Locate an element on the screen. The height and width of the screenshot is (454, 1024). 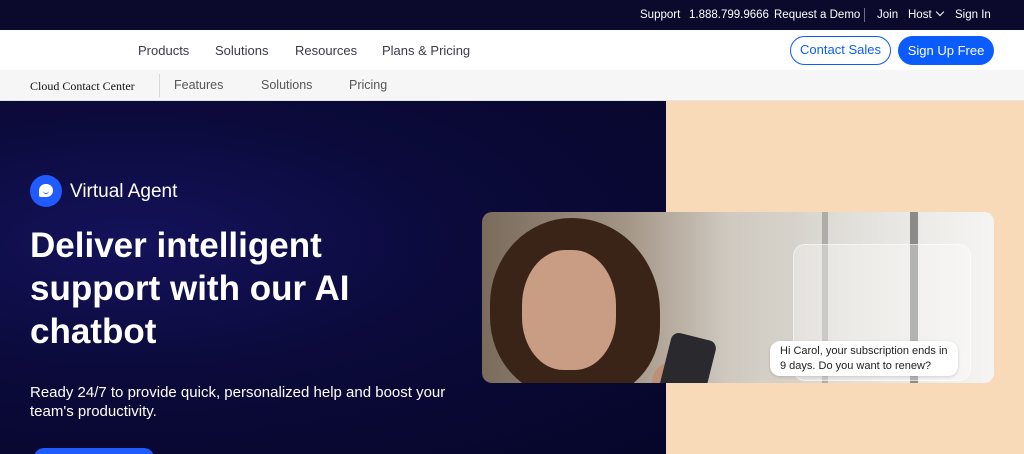
host-label: Host is located at coordinates (920, 15).